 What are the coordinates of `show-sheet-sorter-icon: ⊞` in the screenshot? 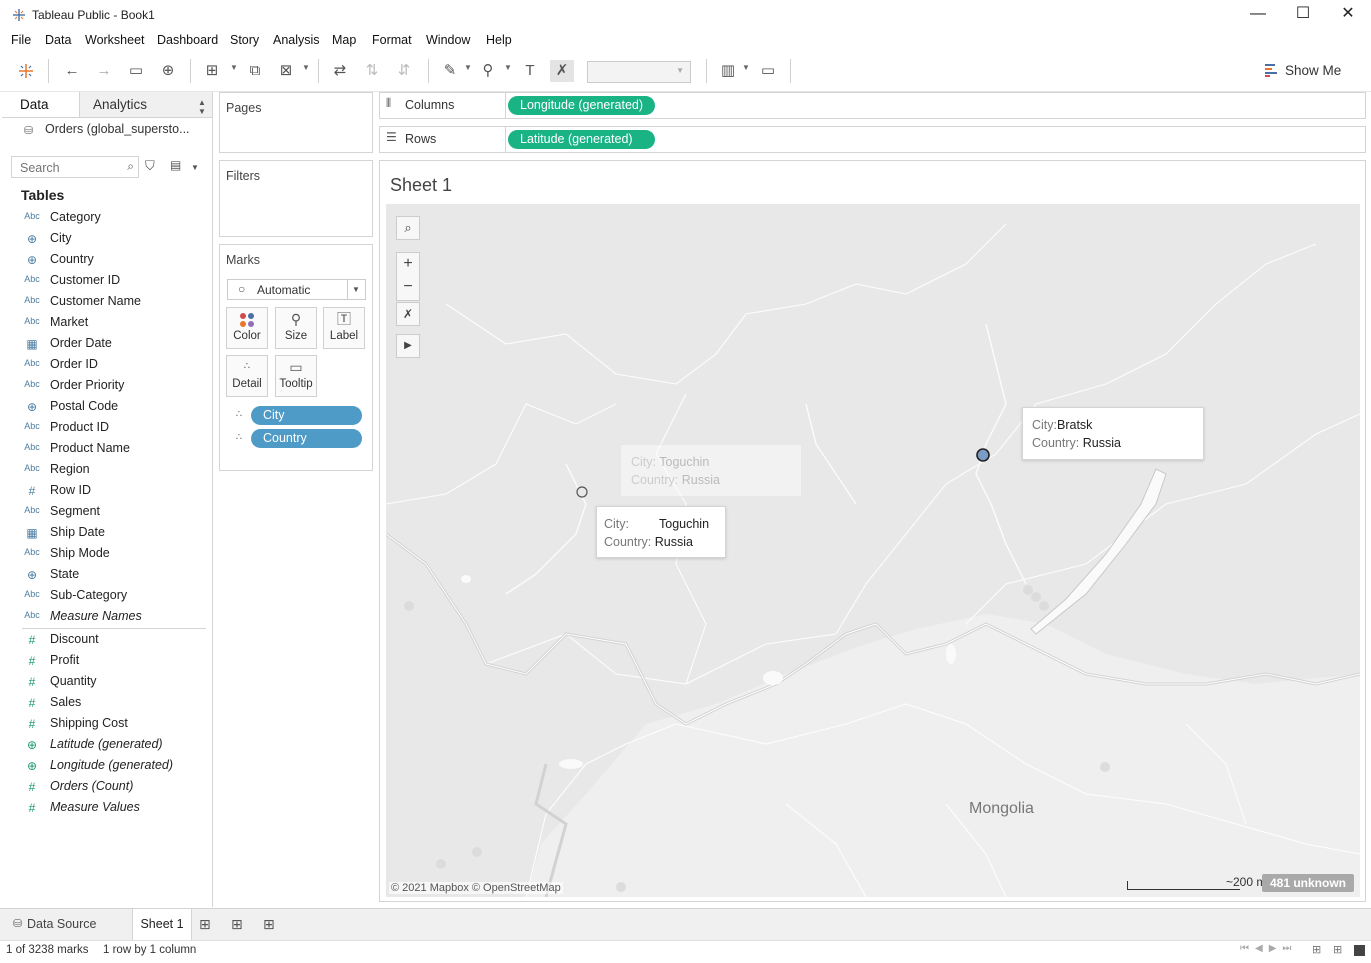 It's located at (1337, 949).